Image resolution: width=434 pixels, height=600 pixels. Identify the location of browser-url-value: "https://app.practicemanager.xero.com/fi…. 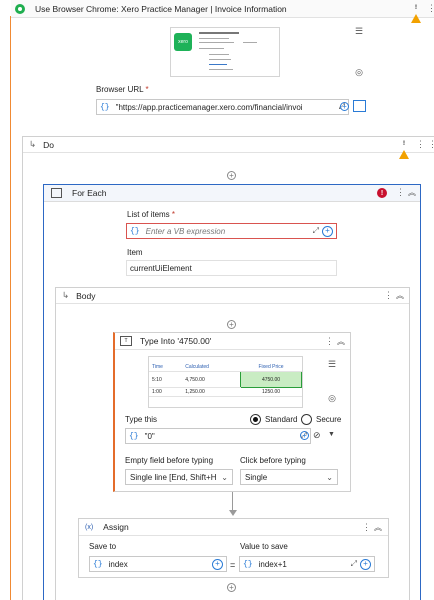
(209, 107).